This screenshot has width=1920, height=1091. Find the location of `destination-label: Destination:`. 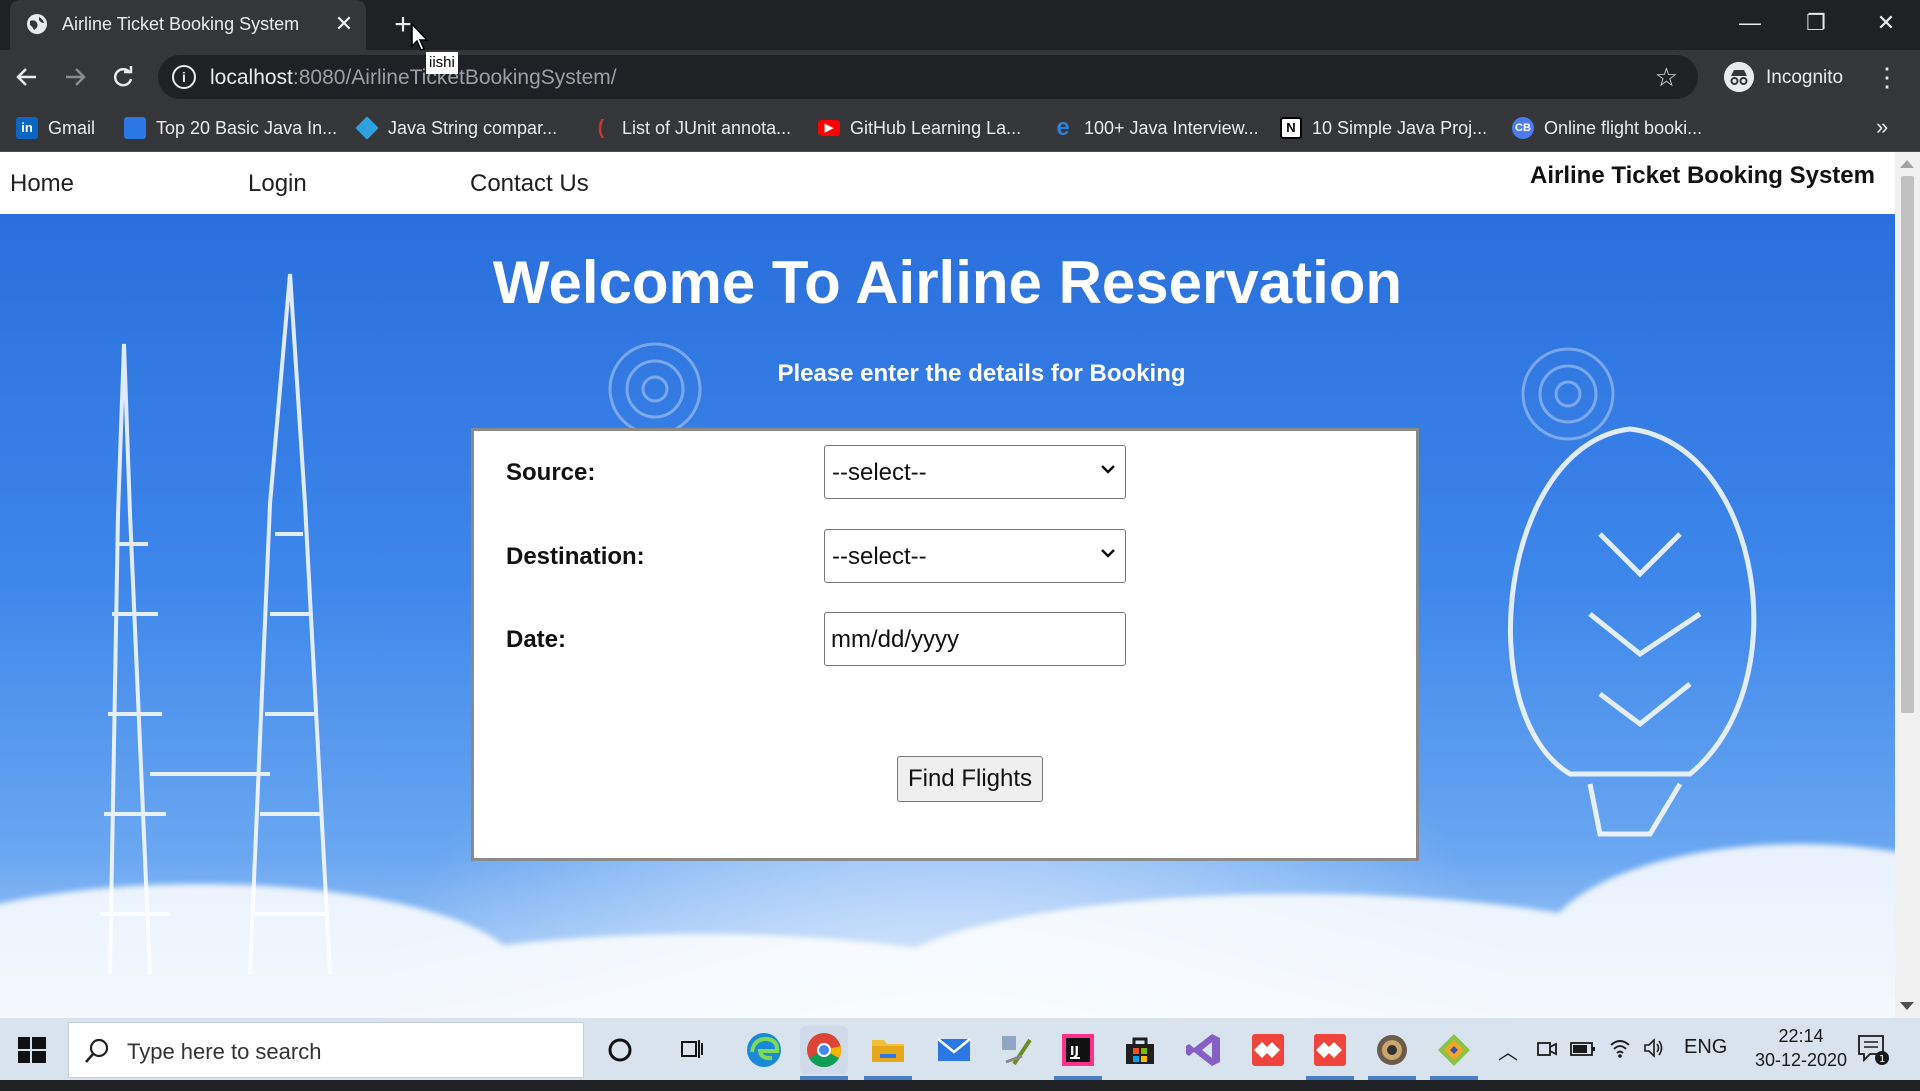

destination-label: Destination: is located at coordinates (575, 556).